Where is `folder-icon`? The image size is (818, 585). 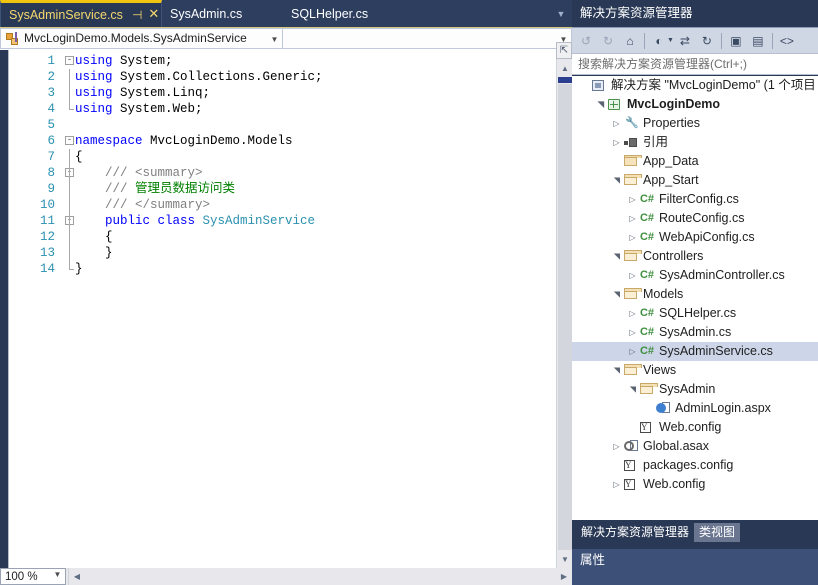 folder-icon is located at coordinates (632, 161).